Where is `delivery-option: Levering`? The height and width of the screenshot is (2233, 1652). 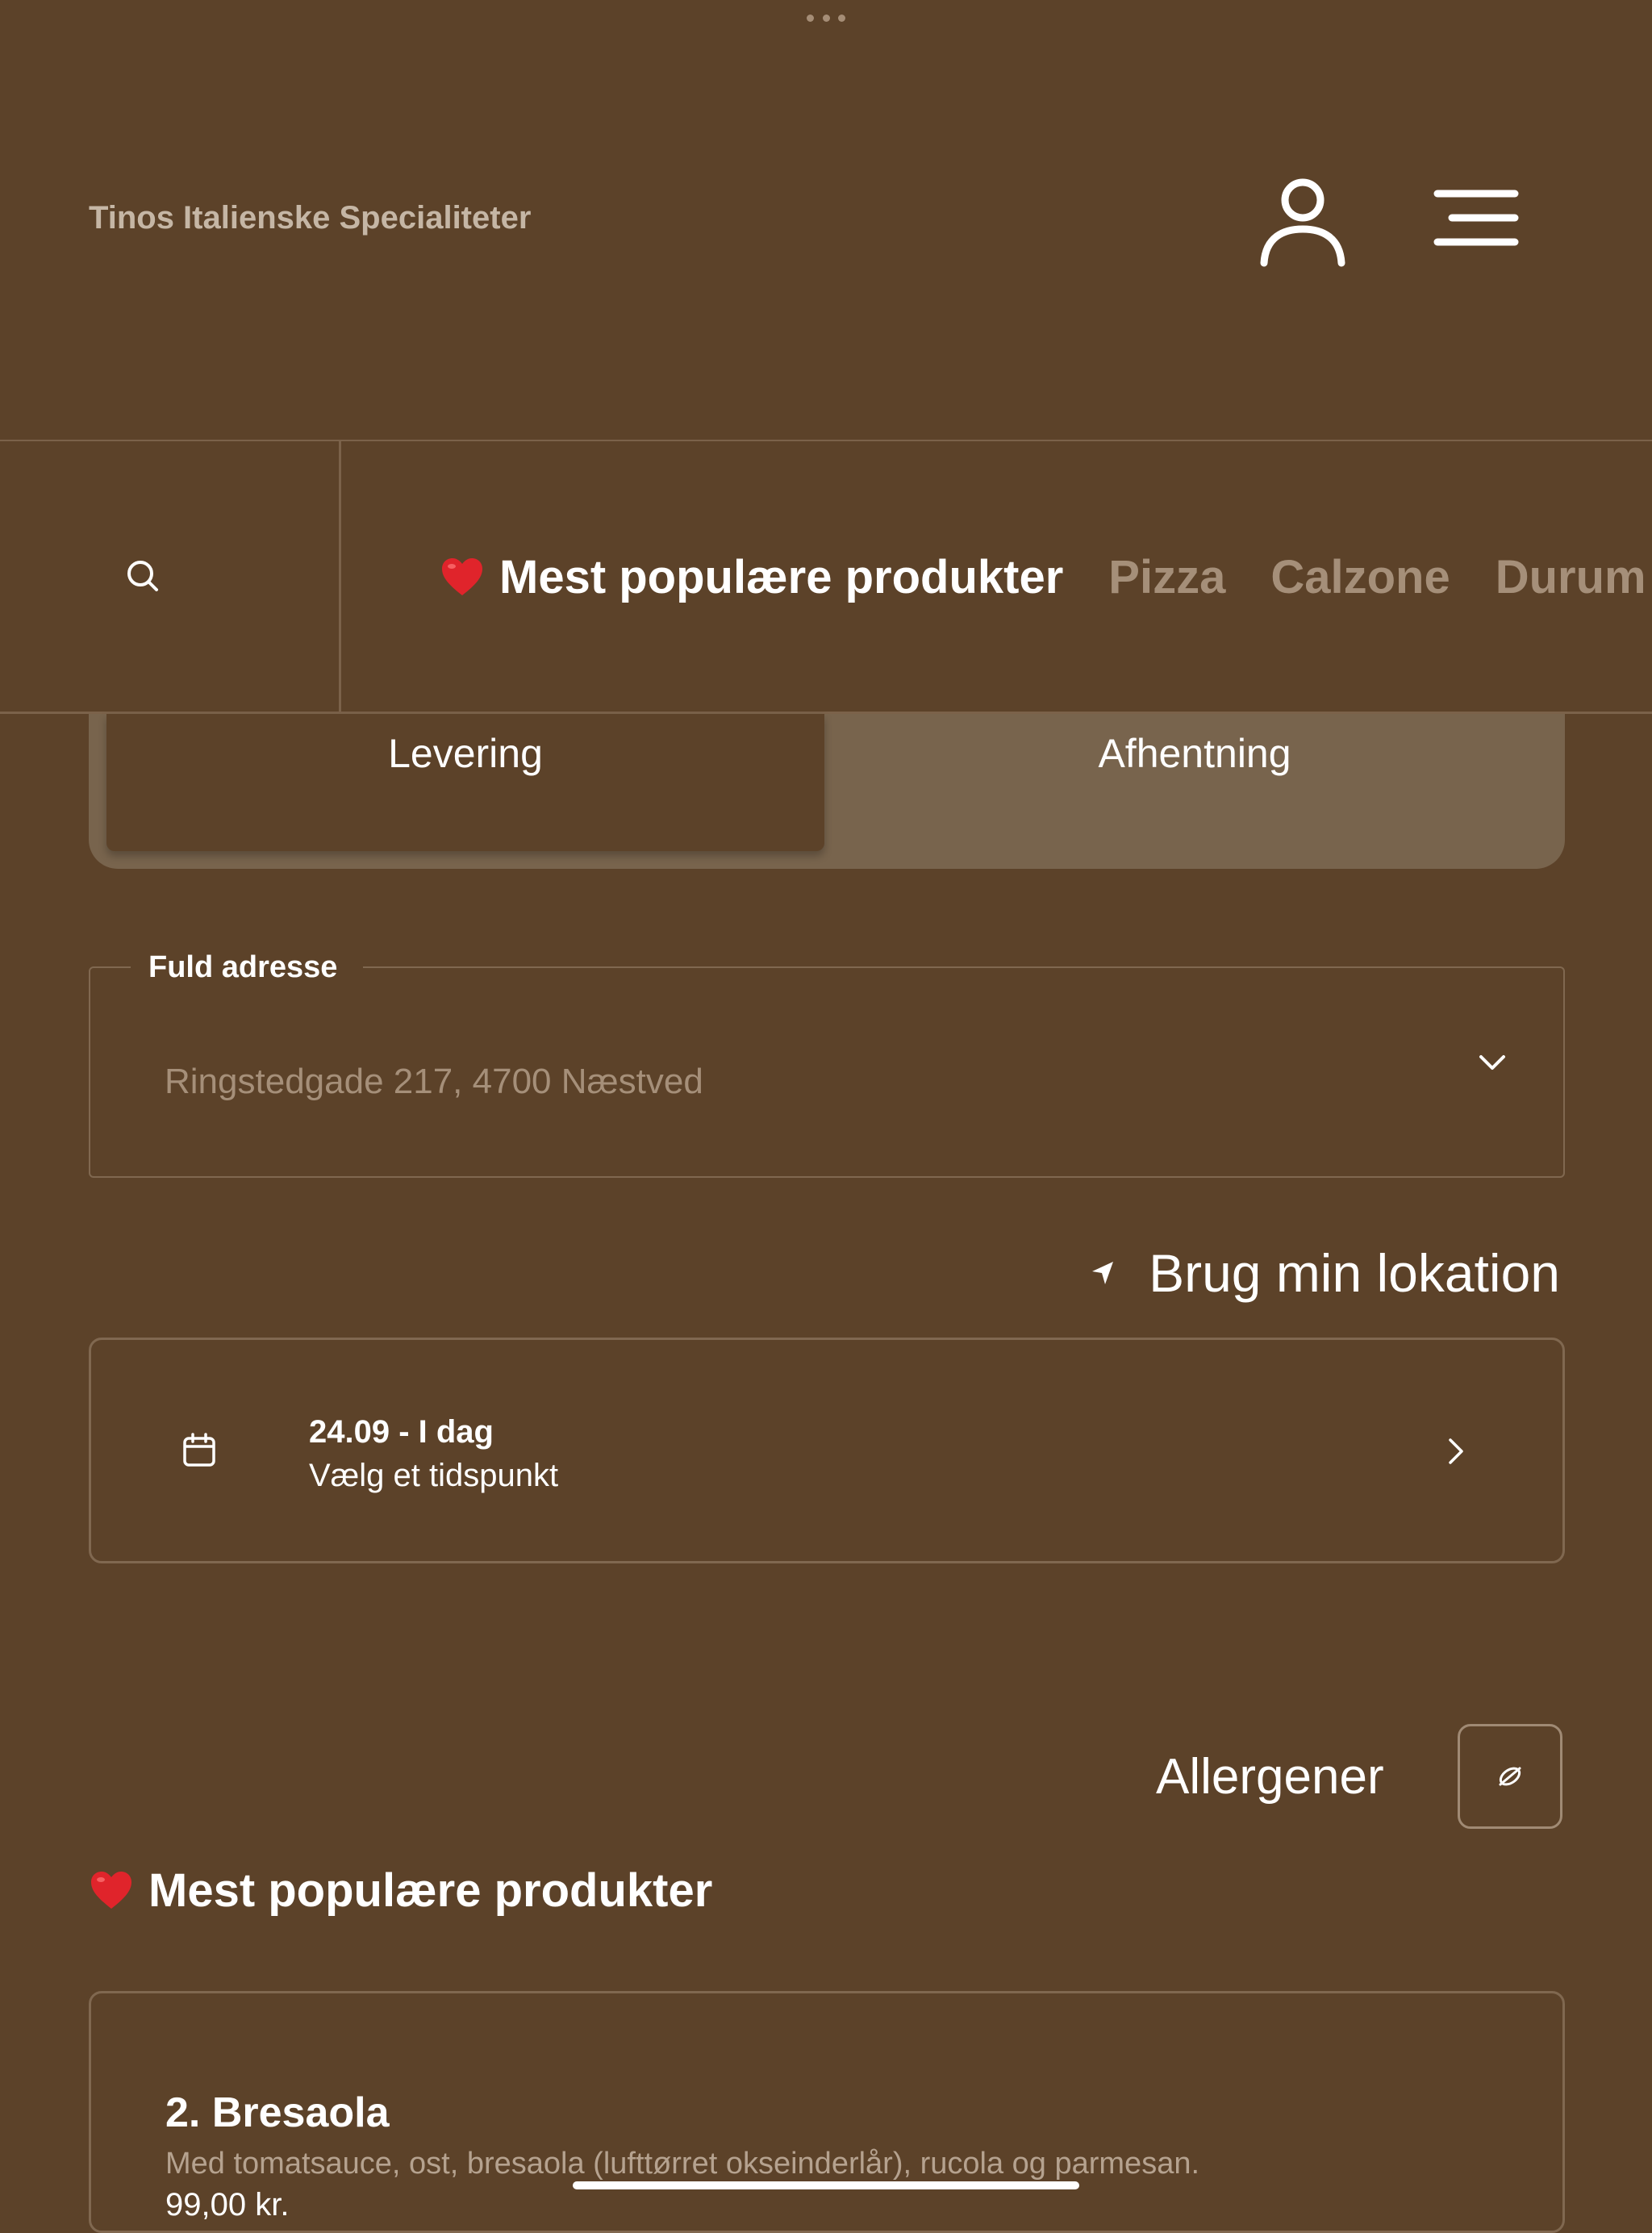 delivery-option: Levering is located at coordinates (465, 782).